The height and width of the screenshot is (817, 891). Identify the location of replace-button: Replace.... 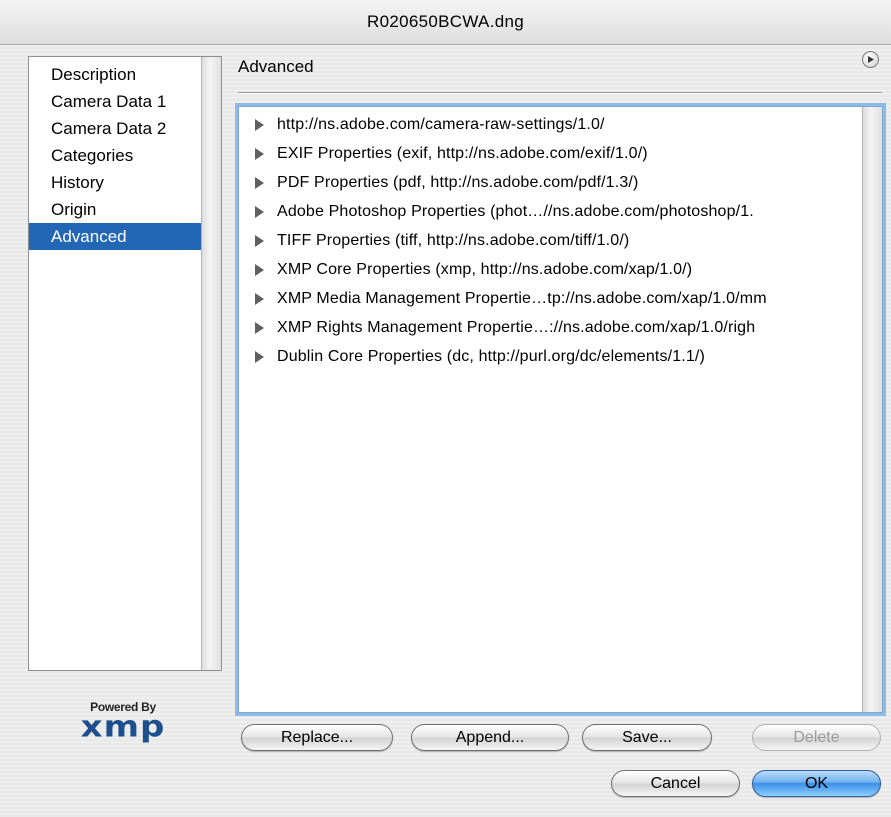
(317, 737).